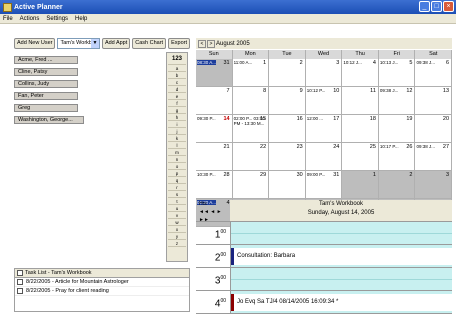 The image size is (456, 324). Describe the element at coordinates (46, 96) in the screenshot. I see `contact-item: Fan, Peter` at that location.